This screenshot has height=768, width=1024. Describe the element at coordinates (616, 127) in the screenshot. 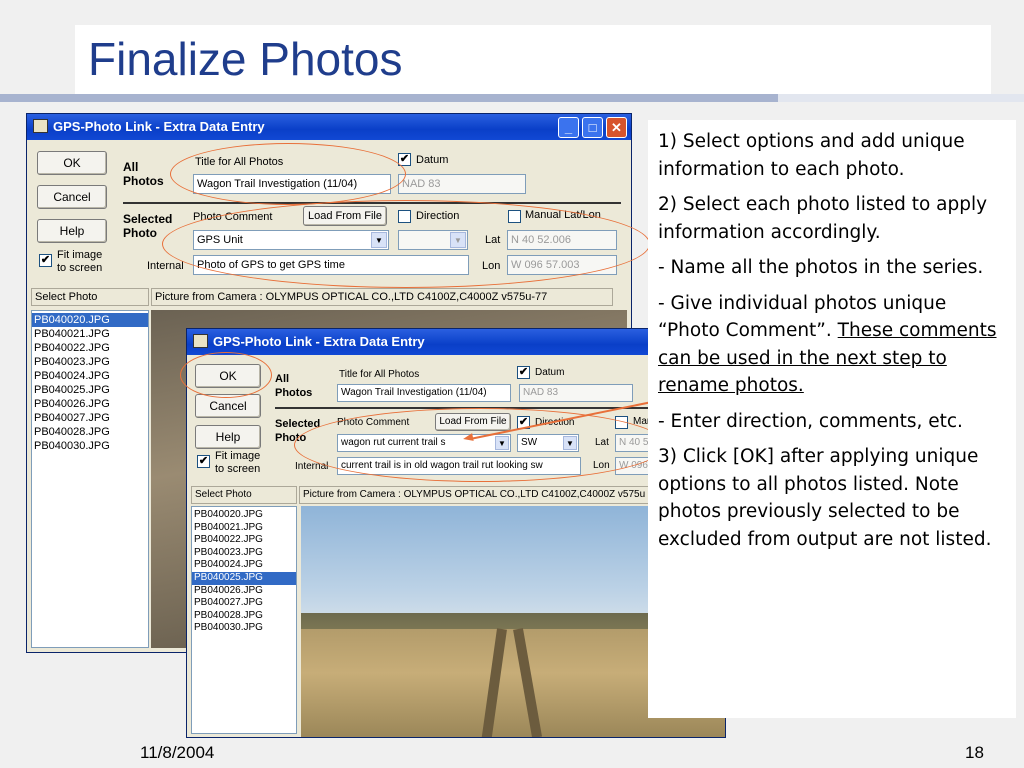

I see `close-icon: ✕` at that location.